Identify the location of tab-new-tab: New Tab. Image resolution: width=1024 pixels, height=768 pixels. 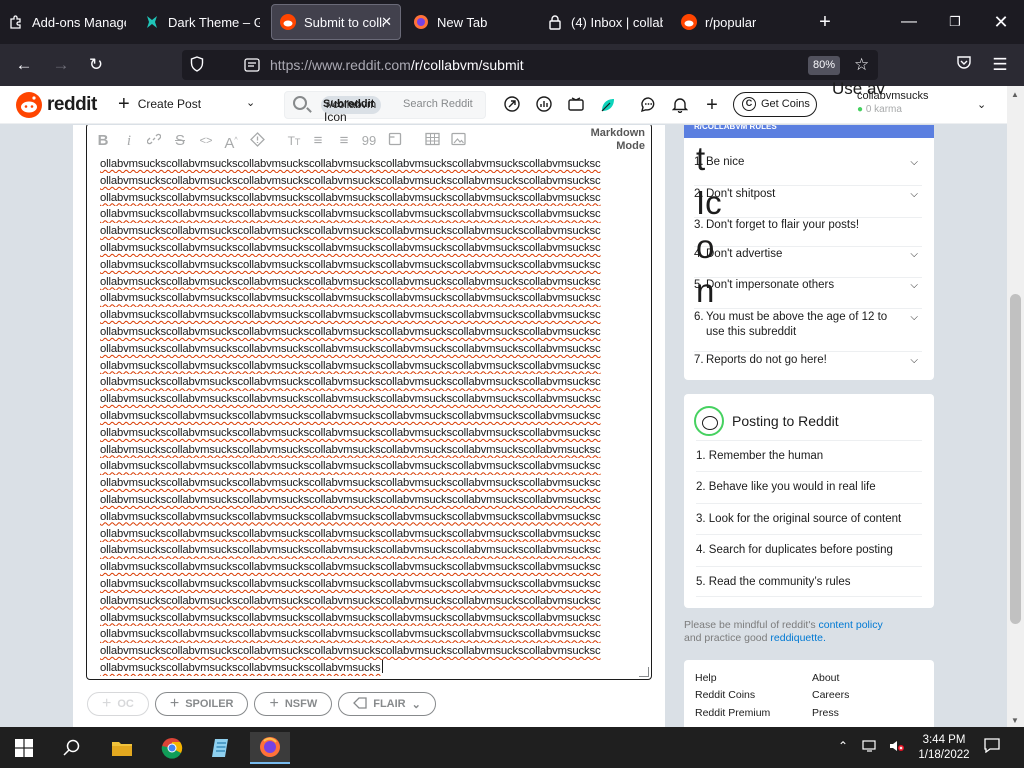
(468, 22).